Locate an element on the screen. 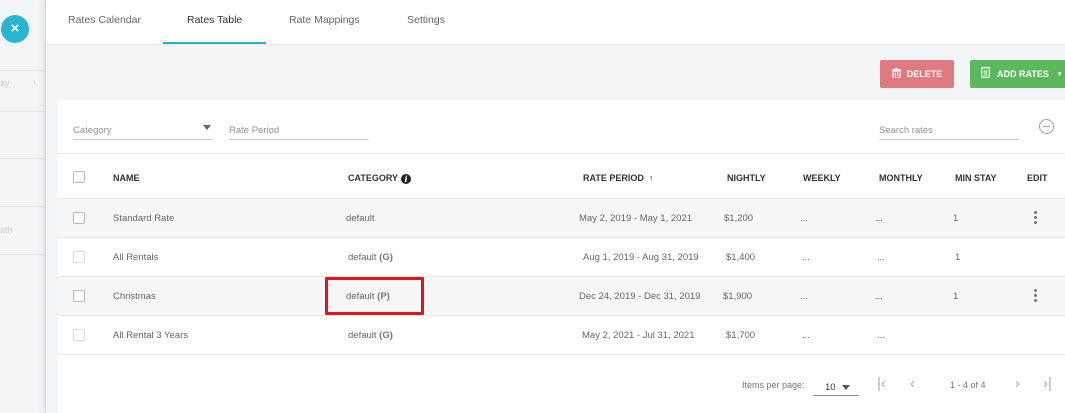  items-per-page-value: 10 is located at coordinates (830, 387).